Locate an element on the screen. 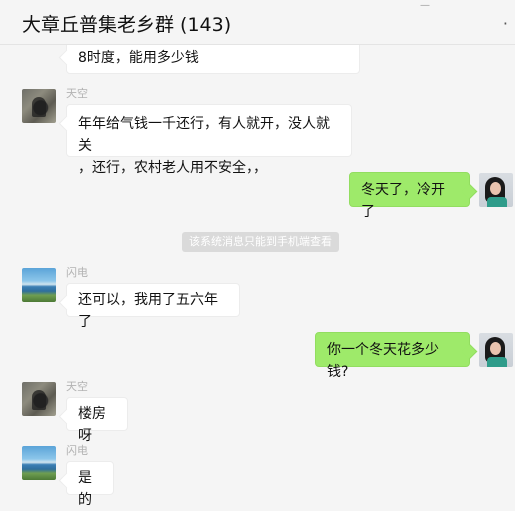 Image resolution: width=515 pixels, height=511 pixels. message-bubble: 是的 is located at coordinates (90, 484).